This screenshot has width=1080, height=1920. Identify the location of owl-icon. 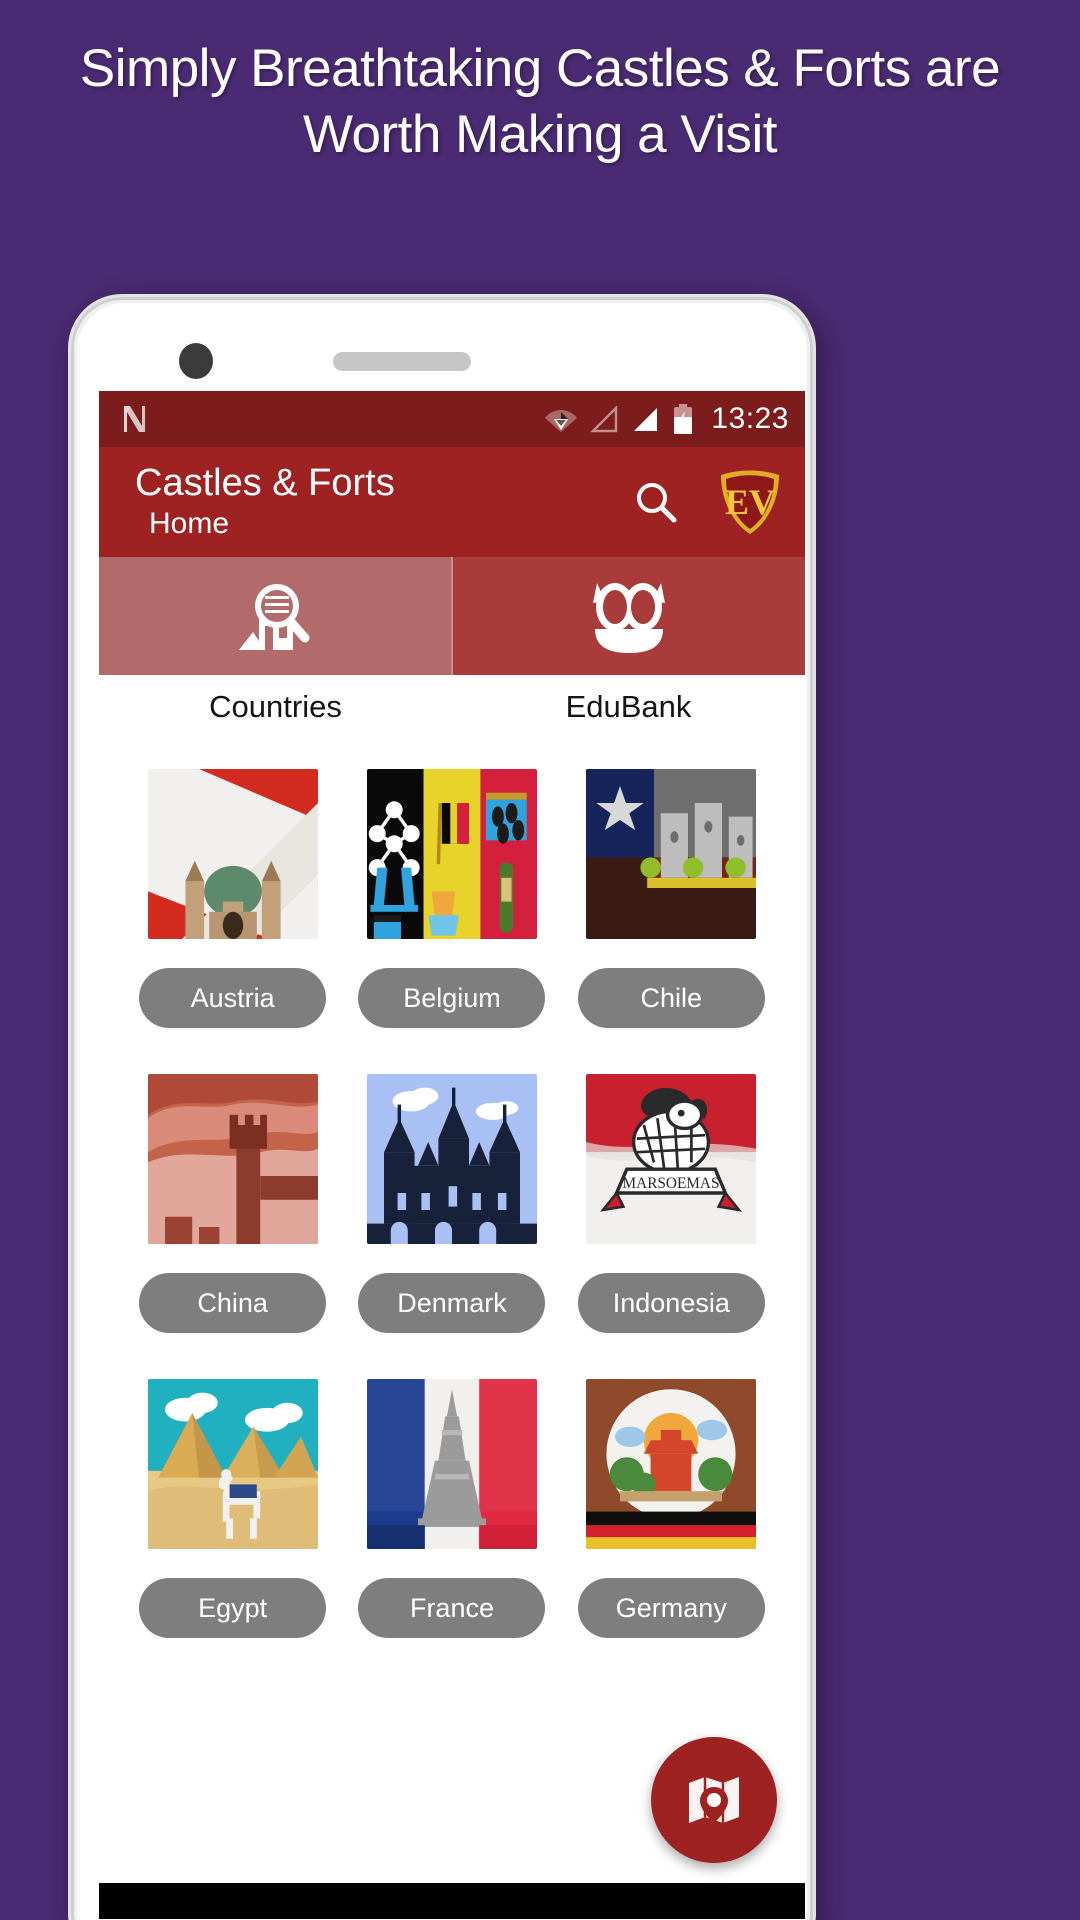
(629, 618).